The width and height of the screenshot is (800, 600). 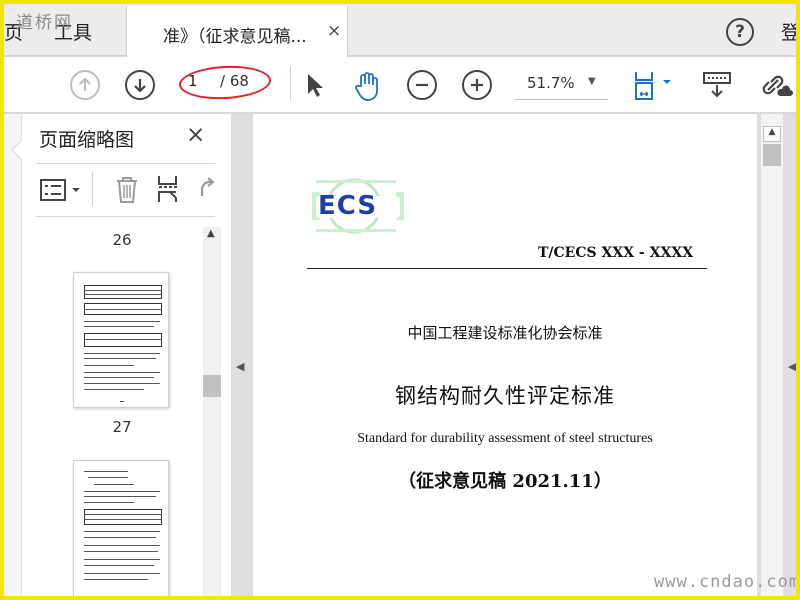 I want to click on sign-in-link: 登, so click(x=790, y=31).